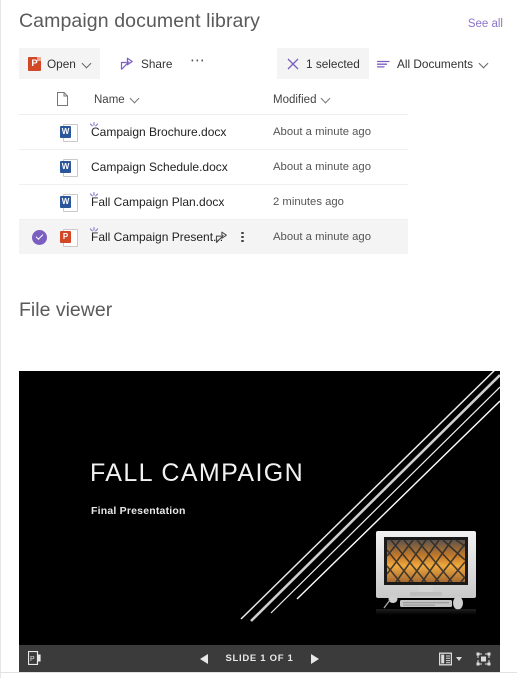 This screenshot has height=678, width=517. What do you see at coordinates (426, 573) in the screenshot?
I see `desktop-computer-image` at bounding box center [426, 573].